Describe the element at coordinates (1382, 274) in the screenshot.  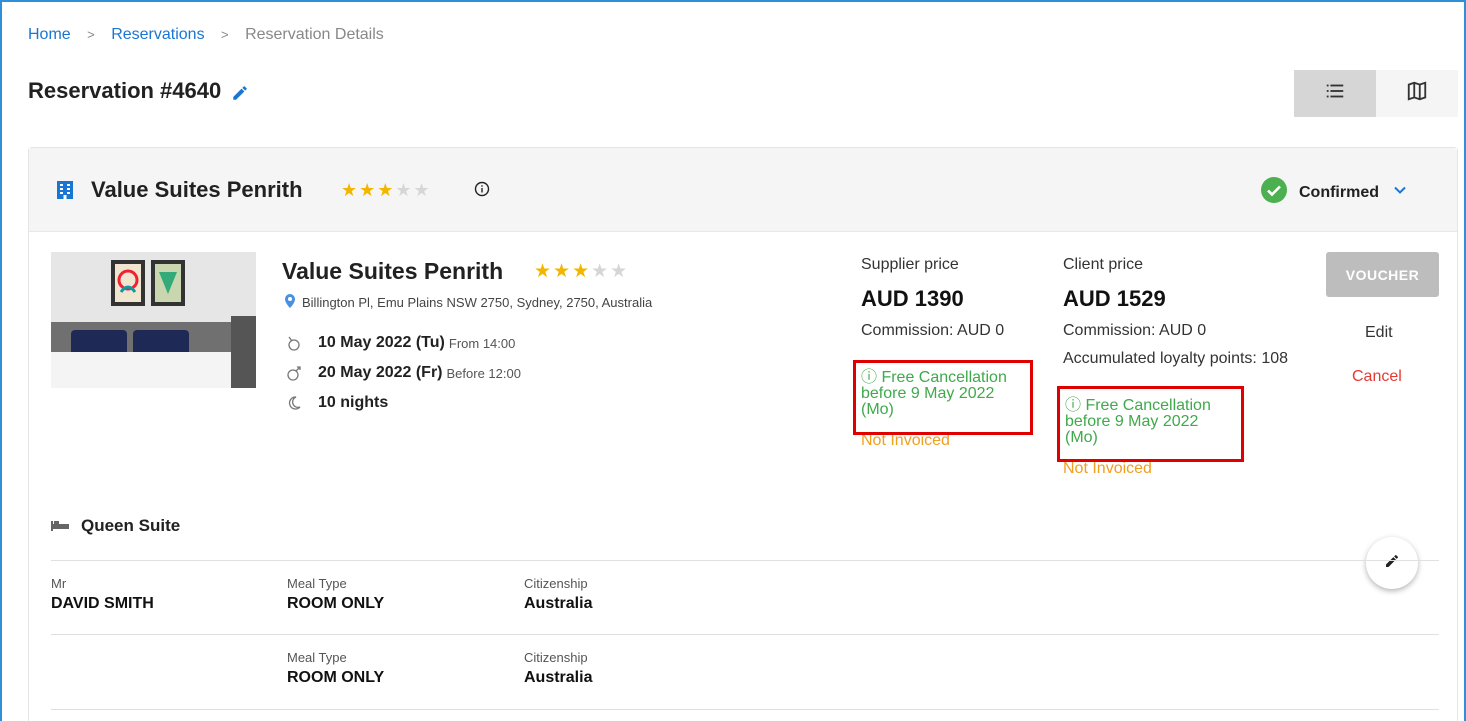
I see `voucher-button: VOUCHER` at that location.